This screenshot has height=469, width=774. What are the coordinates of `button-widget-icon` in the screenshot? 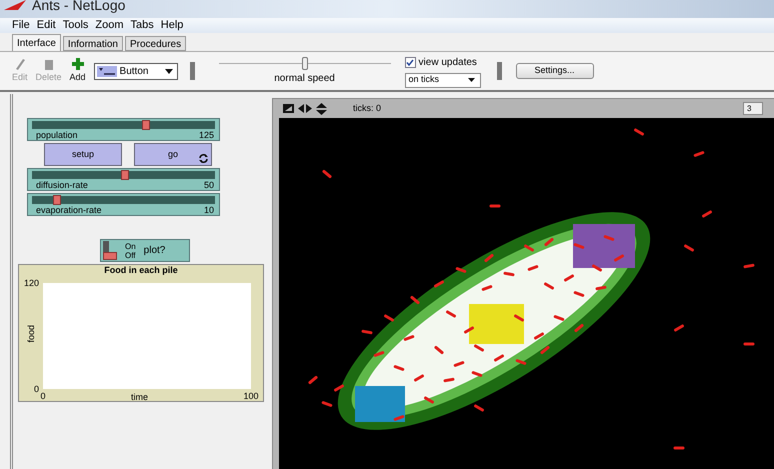 It's located at (106, 71).